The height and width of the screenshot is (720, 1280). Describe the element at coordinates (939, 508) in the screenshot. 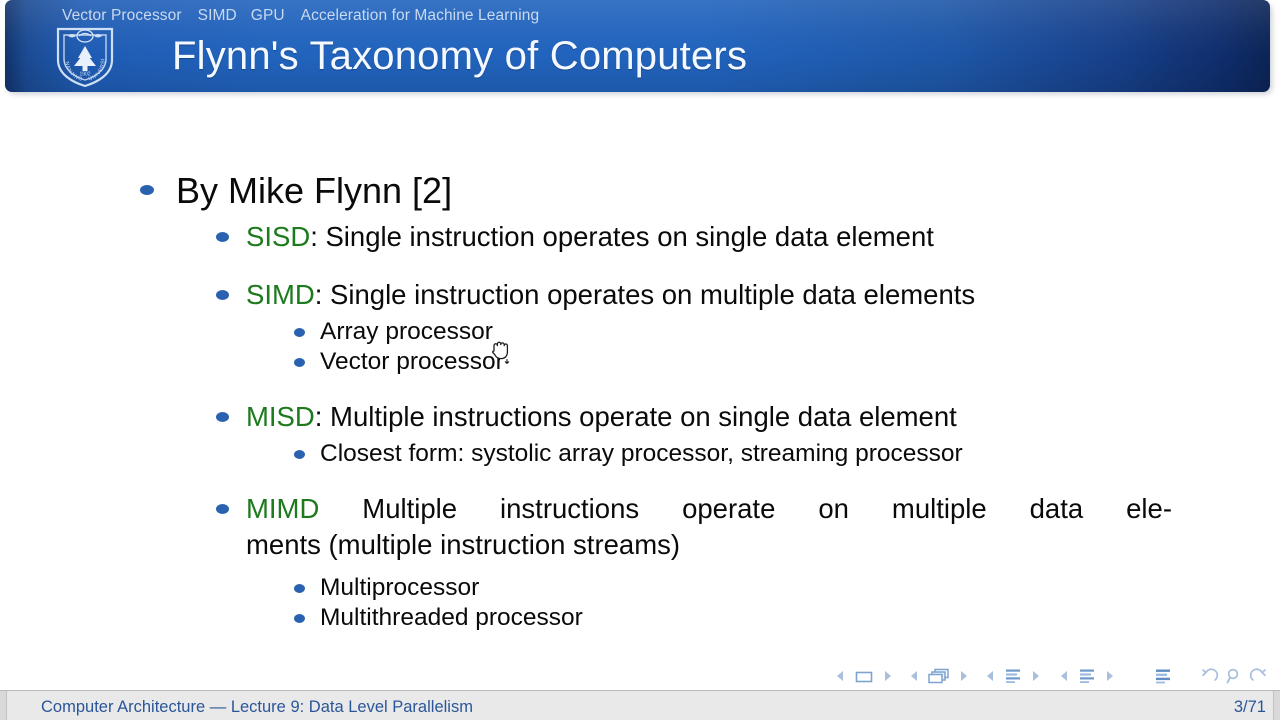

I see `mimd-word-4: multiple` at that location.